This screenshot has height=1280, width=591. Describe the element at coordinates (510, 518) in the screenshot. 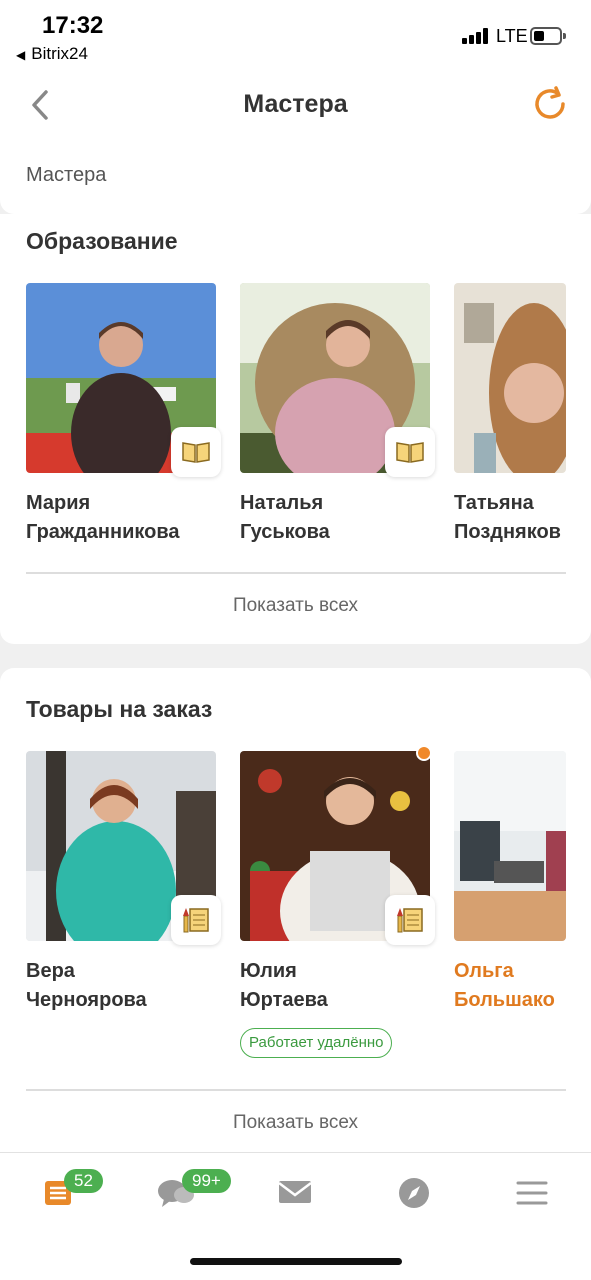

I see `person-name: Татьяна Поздняков` at that location.